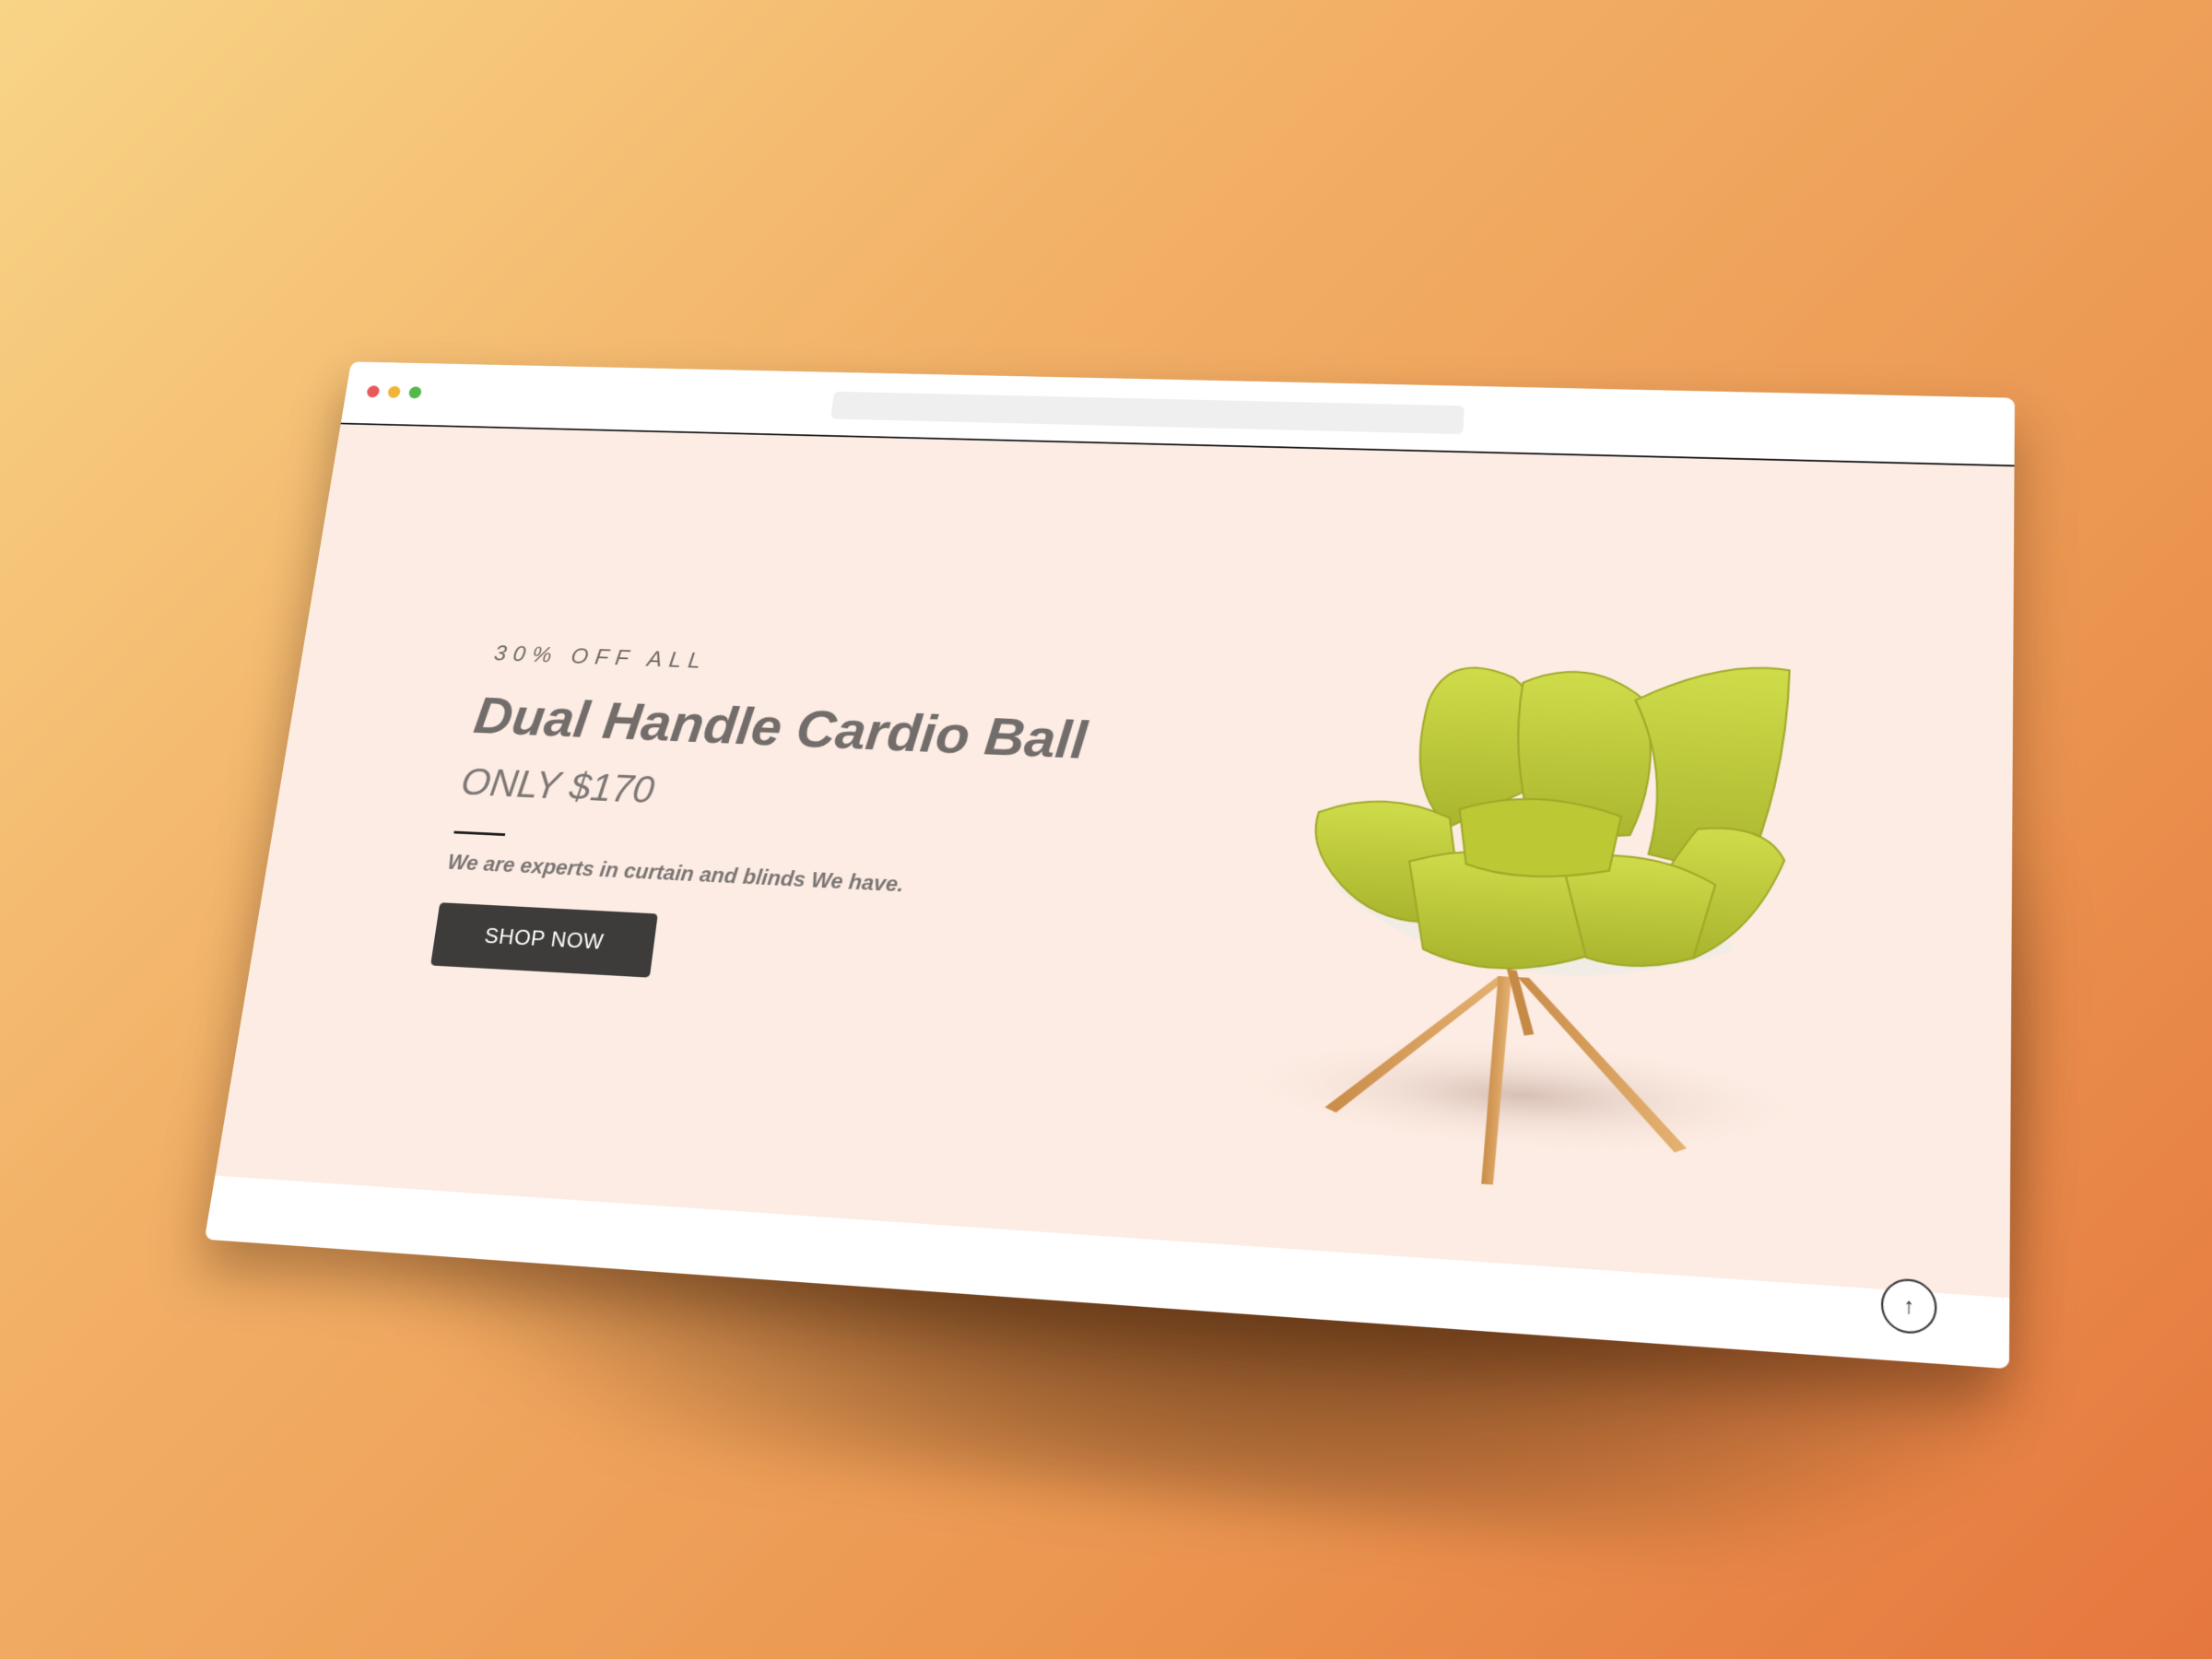 The width and height of the screenshot is (2212, 1659). I want to click on product-headline: Dual Handle Cardio Ball, so click(779, 728).